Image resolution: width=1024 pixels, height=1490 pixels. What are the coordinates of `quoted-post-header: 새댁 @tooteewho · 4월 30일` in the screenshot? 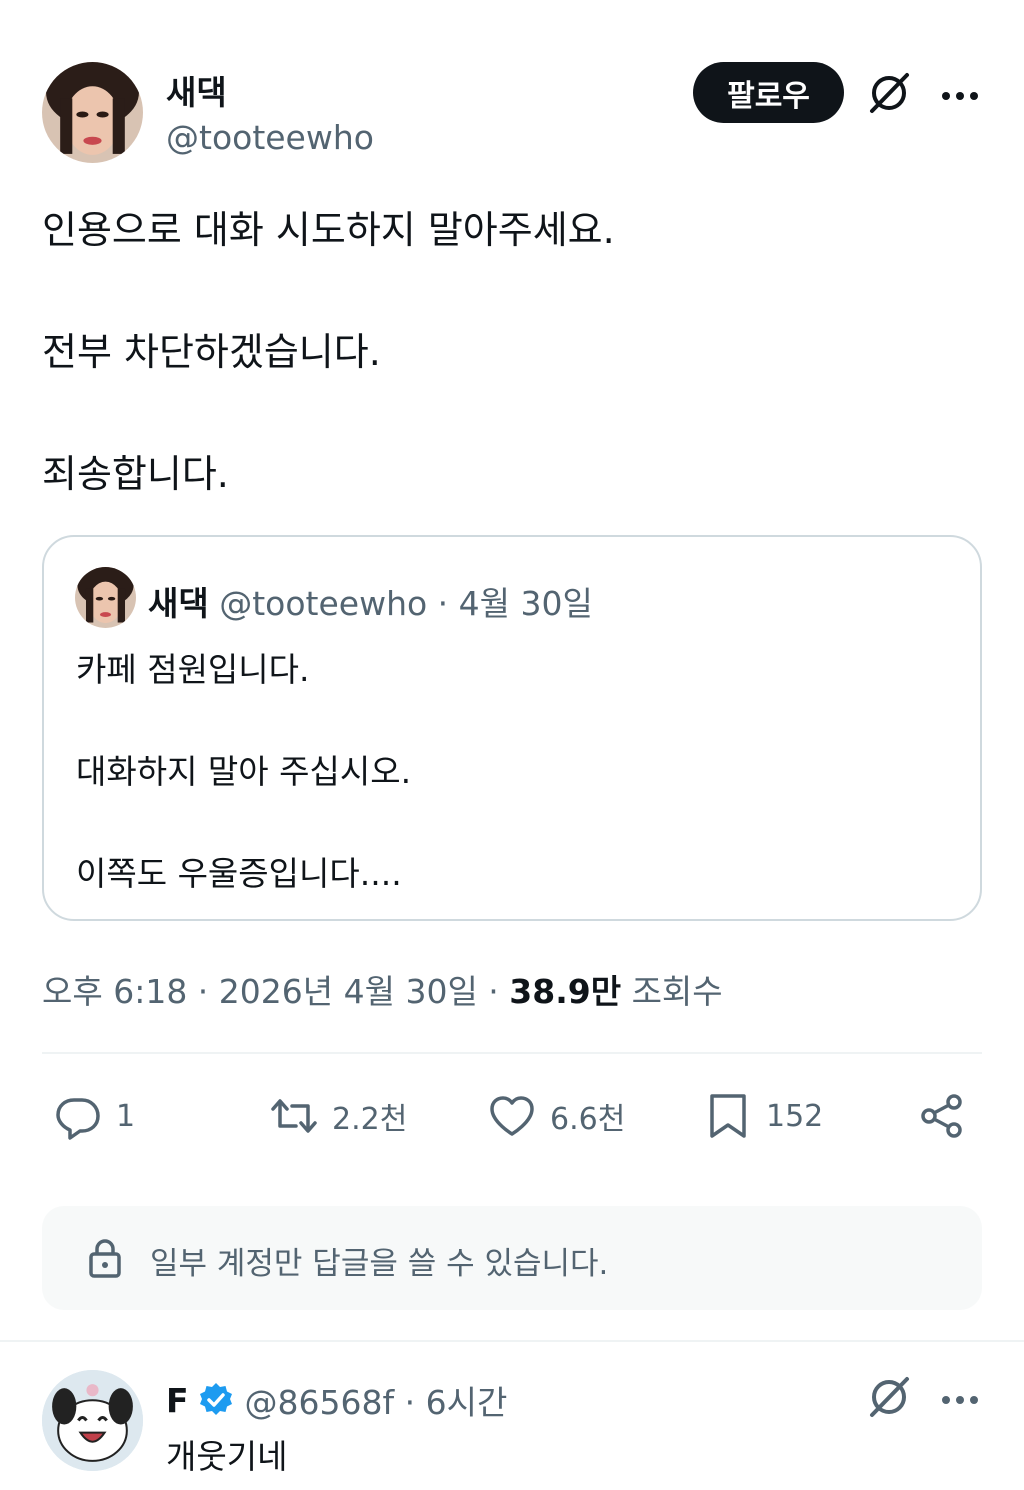 It's located at (370, 601).